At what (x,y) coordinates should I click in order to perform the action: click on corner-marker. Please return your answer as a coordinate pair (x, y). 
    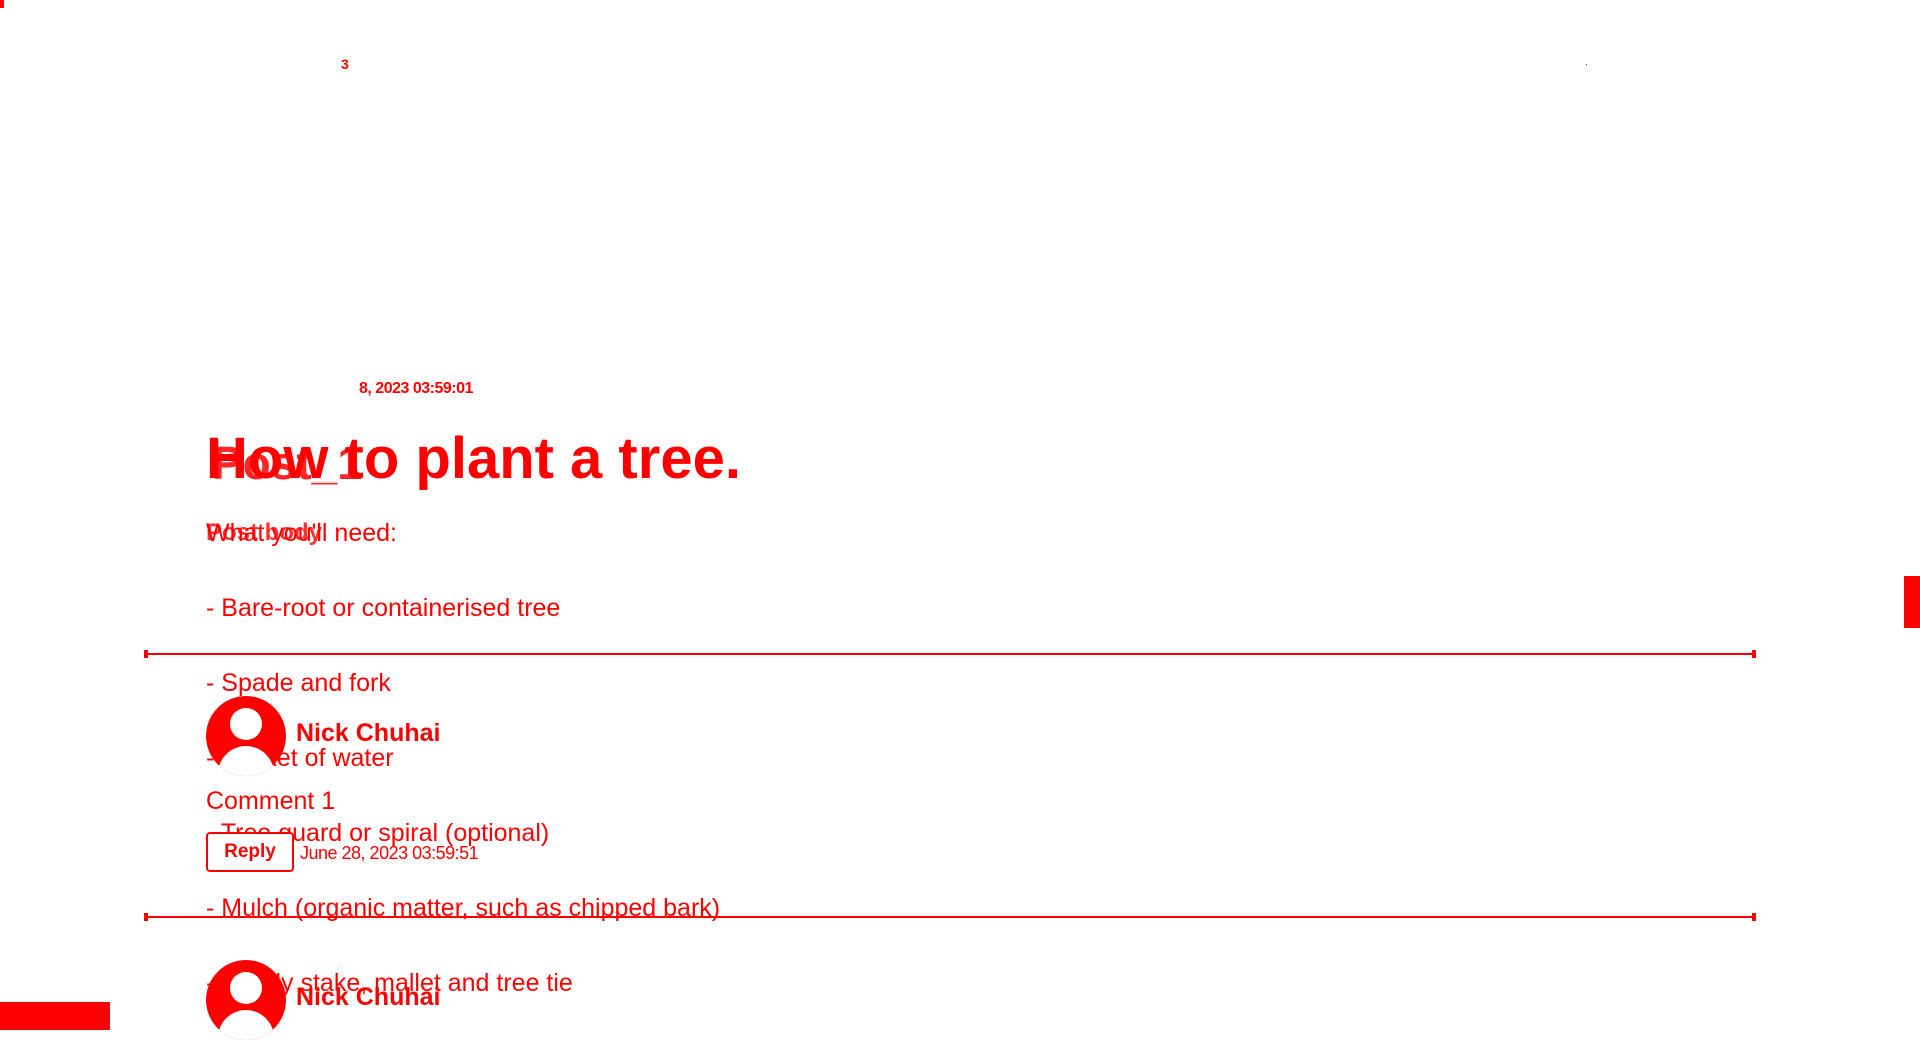
    Looking at the image, I should click on (2, 4).